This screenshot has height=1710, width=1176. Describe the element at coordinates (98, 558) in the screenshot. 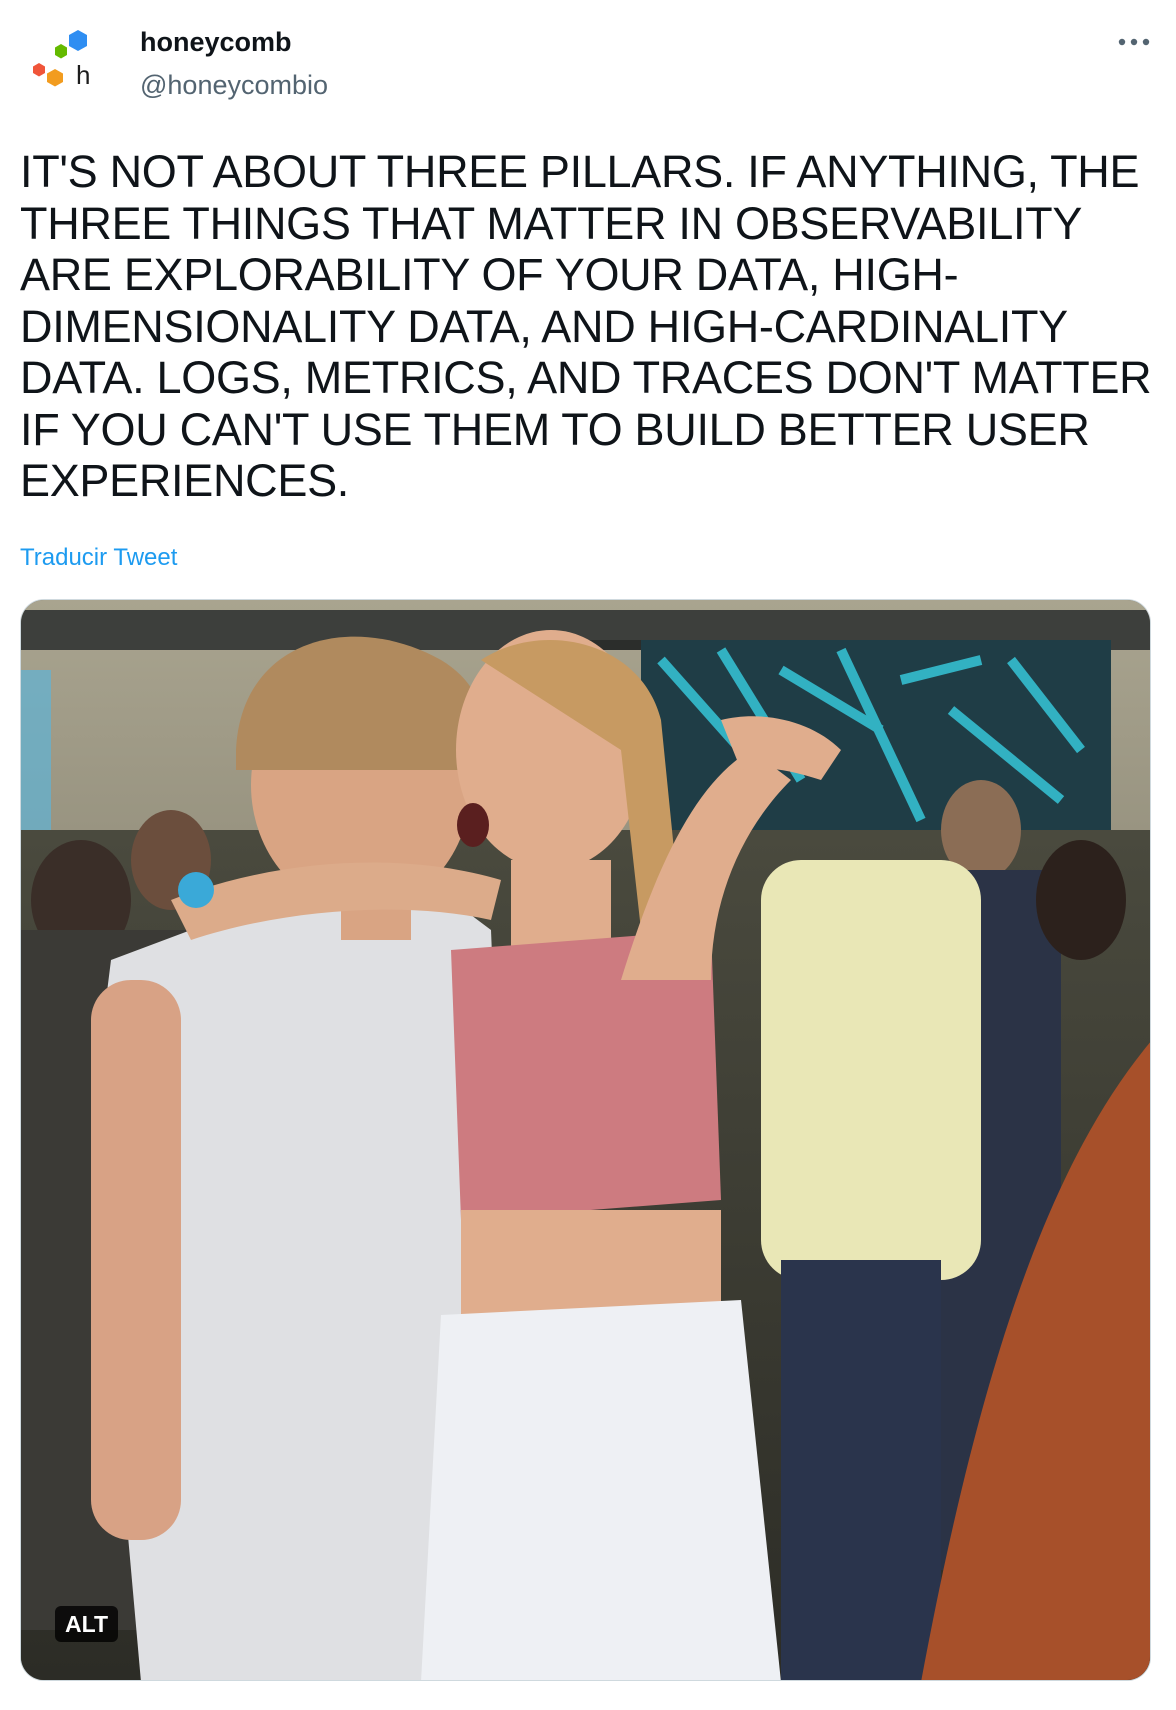

I see `translate-tweet-link: Traducir Tweet` at that location.